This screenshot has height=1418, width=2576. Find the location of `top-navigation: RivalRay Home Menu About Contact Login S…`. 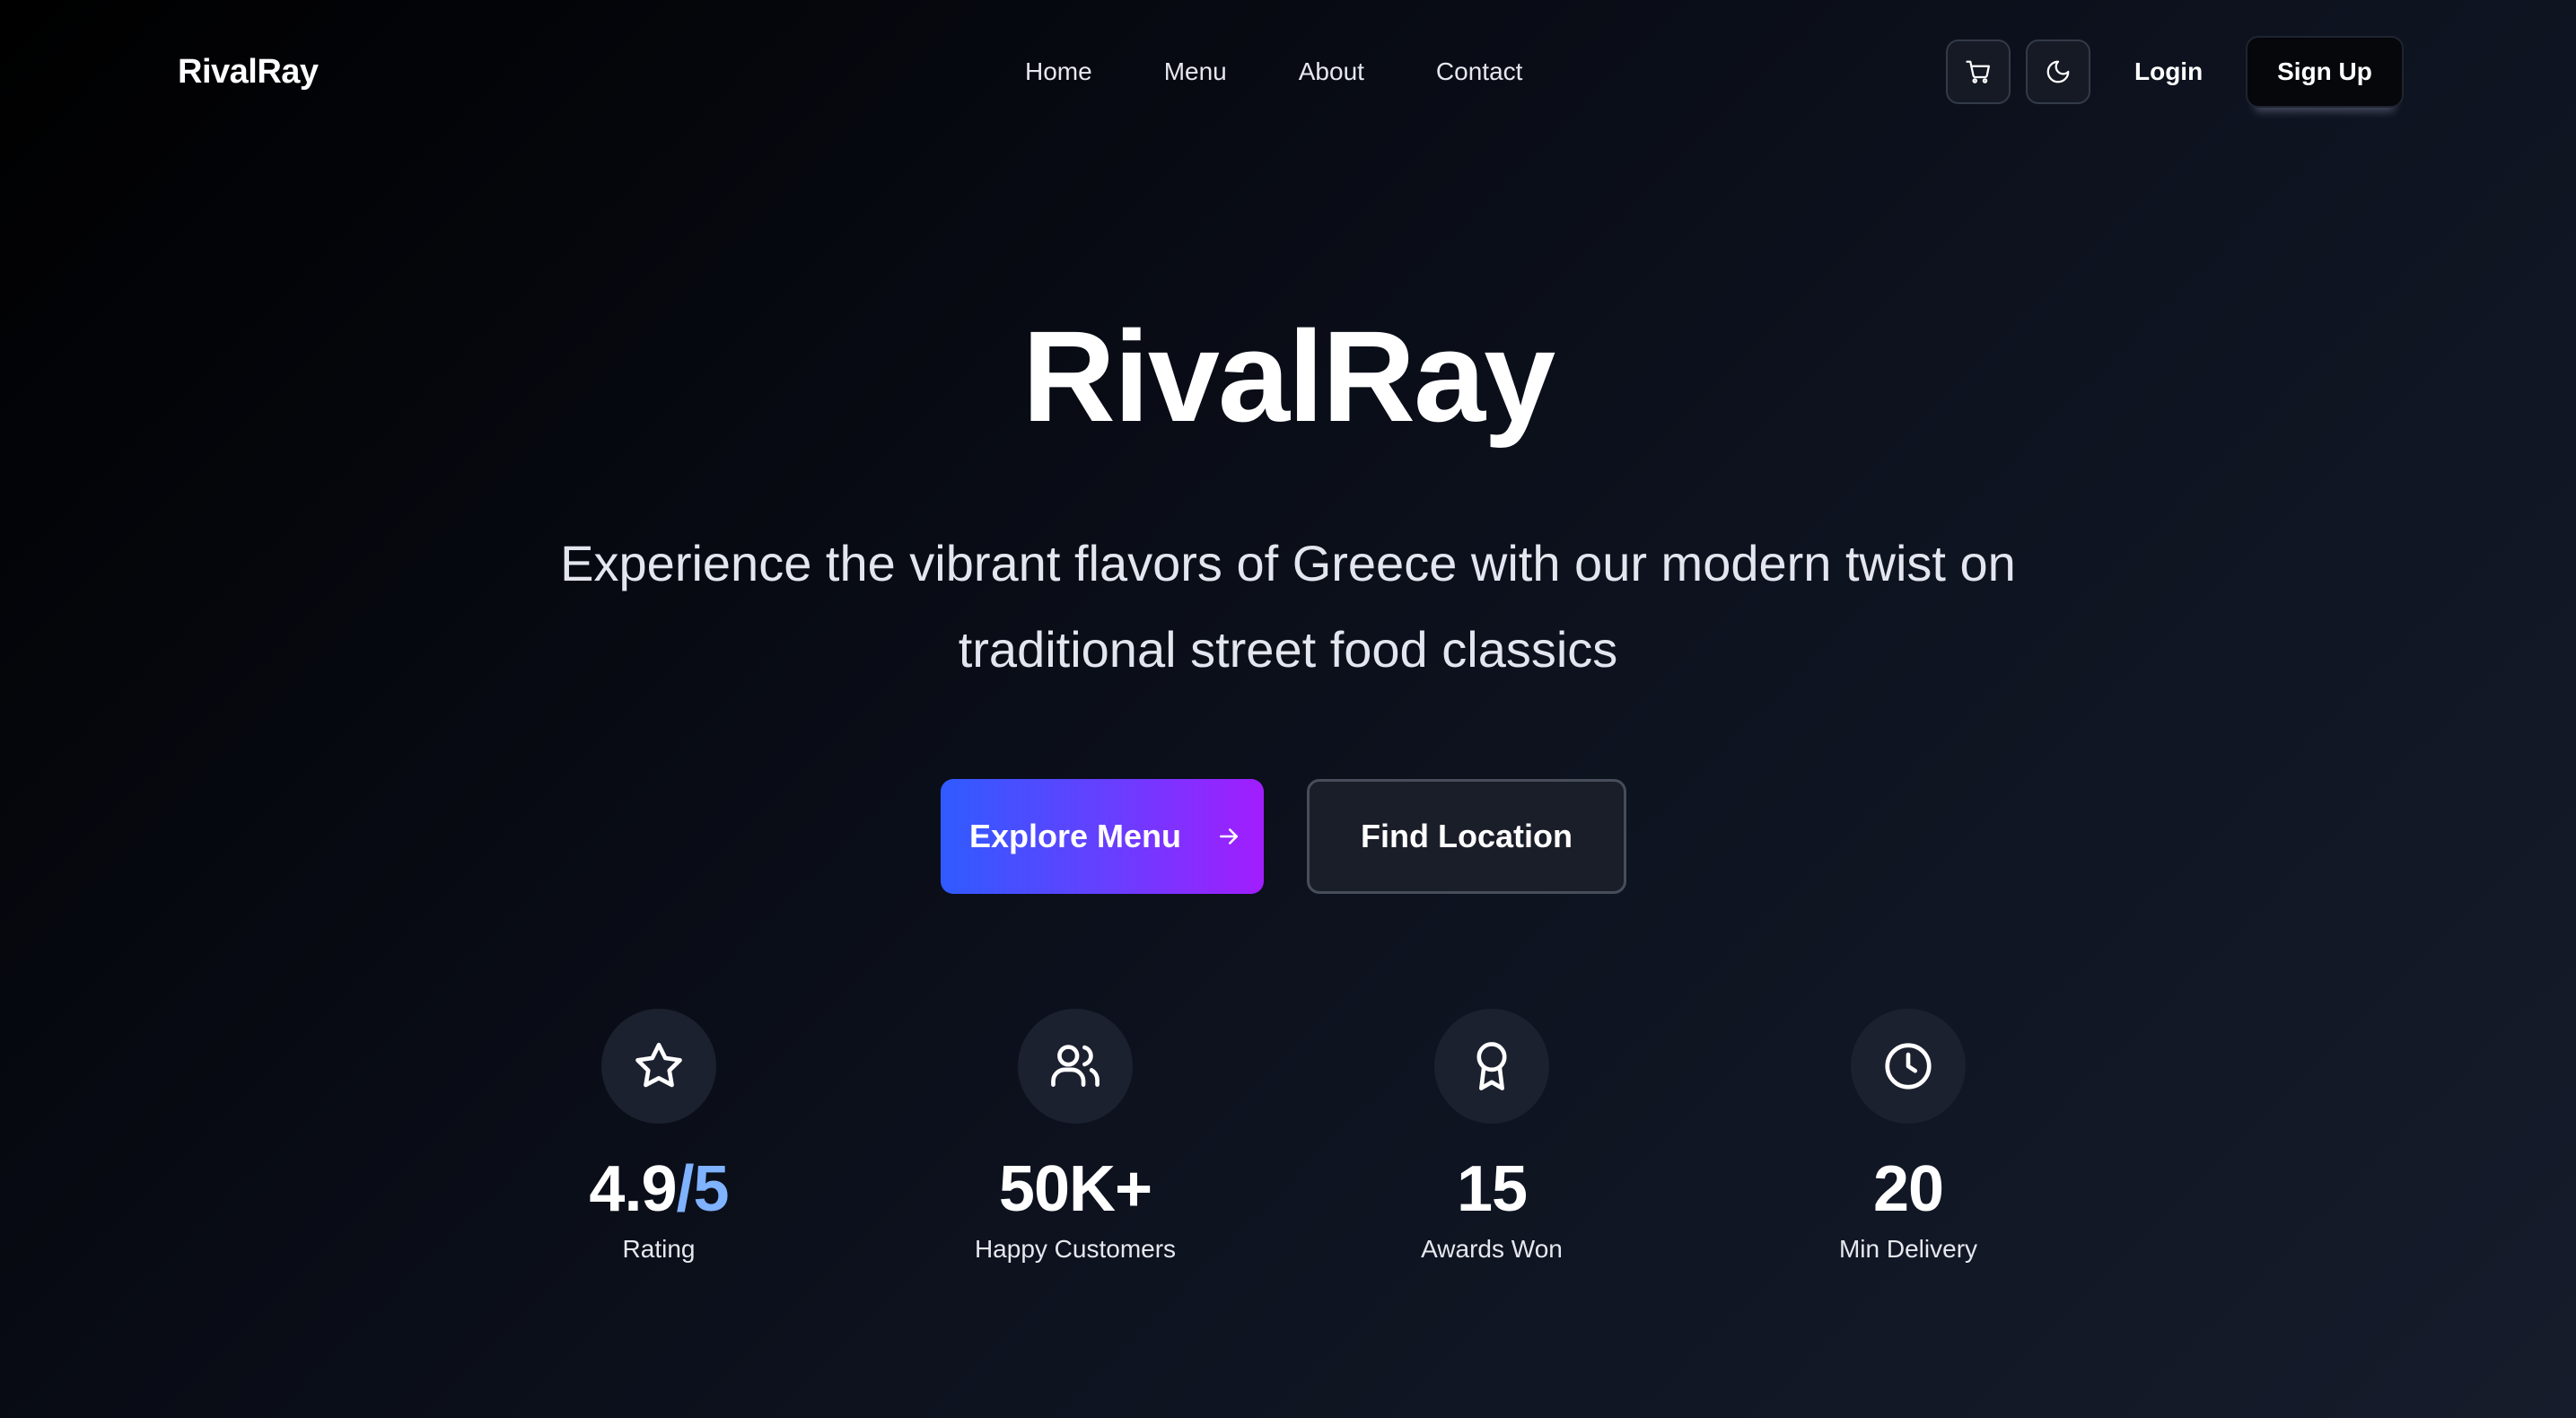

top-navigation: RivalRay Home Menu About Contact Login S… is located at coordinates (1288, 72).